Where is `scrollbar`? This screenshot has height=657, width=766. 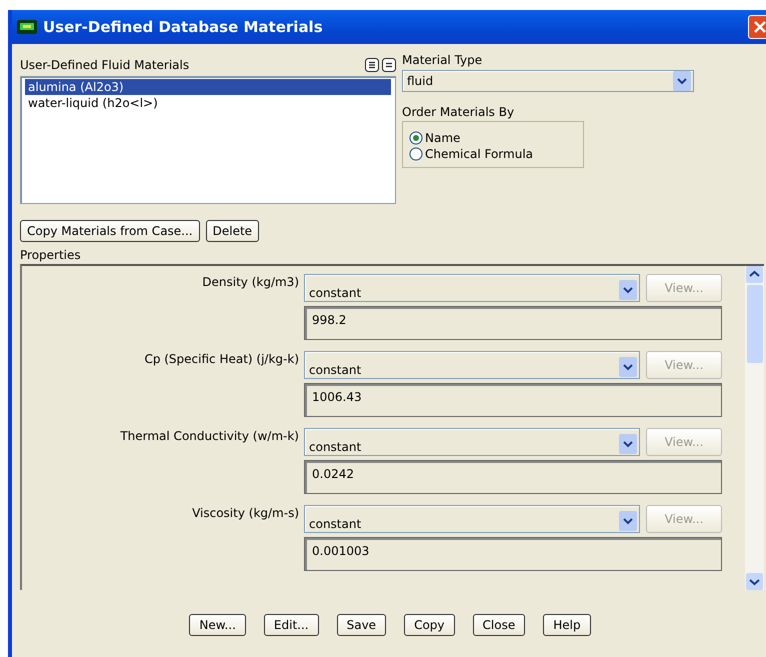
scrollbar is located at coordinates (754, 428).